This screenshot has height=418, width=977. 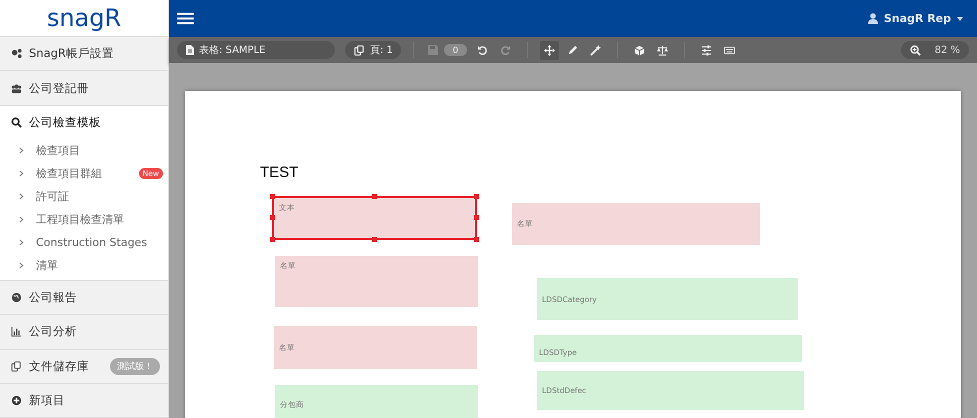 What do you see at coordinates (730, 50) in the screenshot?
I see `keyboard-icon` at bounding box center [730, 50].